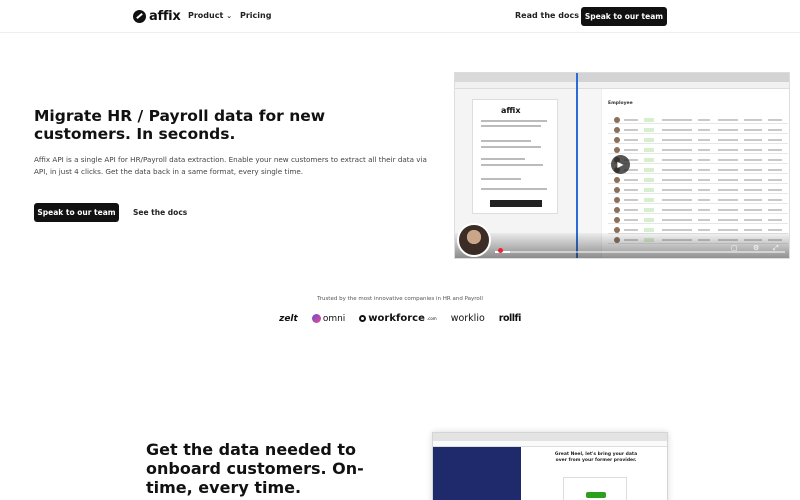  What do you see at coordinates (477, 473) in the screenshot?
I see `screenshot-side-panel` at bounding box center [477, 473].